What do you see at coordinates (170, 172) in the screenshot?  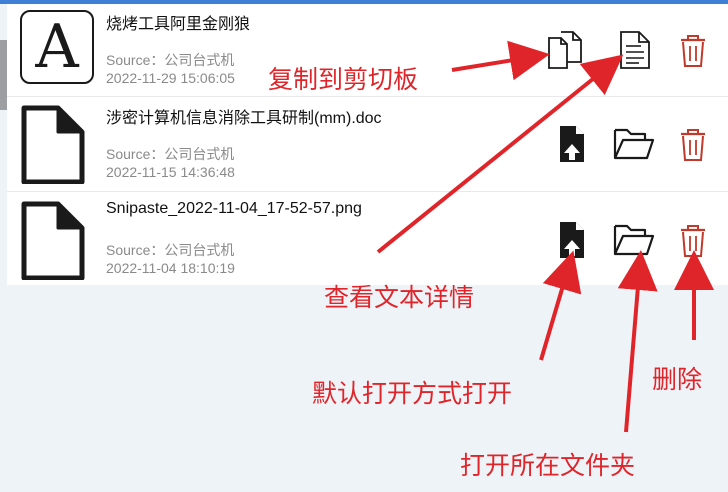 I see `item-date: 2022-11-15 14:36:48` at bounding box center [170, 172].